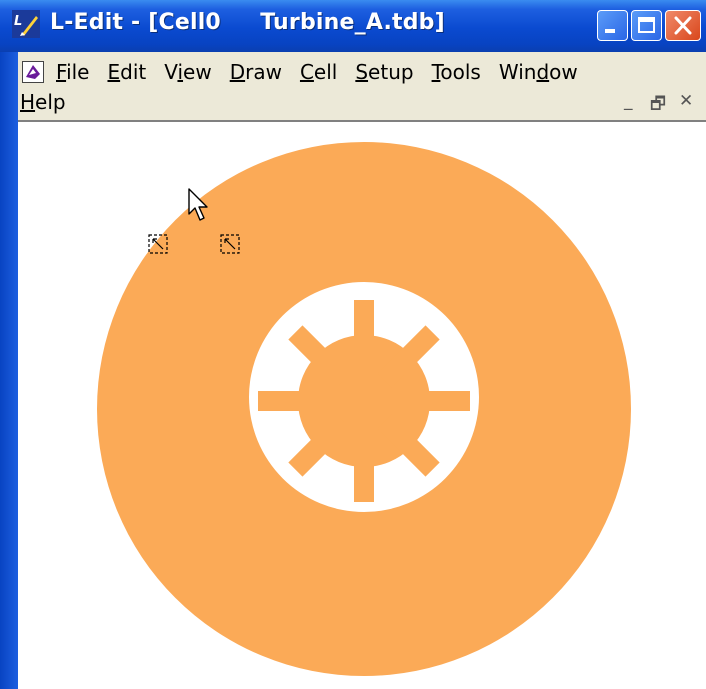 The height and width of the screenshot is (689, 706). I want to click on menu-edit: Edit, so click(126, 72).